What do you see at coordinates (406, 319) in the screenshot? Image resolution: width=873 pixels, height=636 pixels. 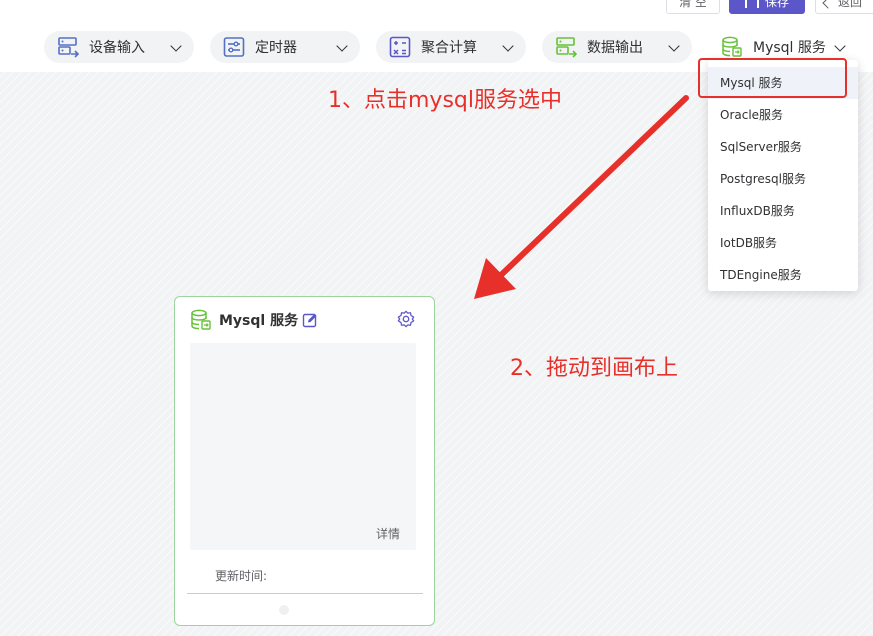 I see `gear-icon` at bounding box center [406, 319].